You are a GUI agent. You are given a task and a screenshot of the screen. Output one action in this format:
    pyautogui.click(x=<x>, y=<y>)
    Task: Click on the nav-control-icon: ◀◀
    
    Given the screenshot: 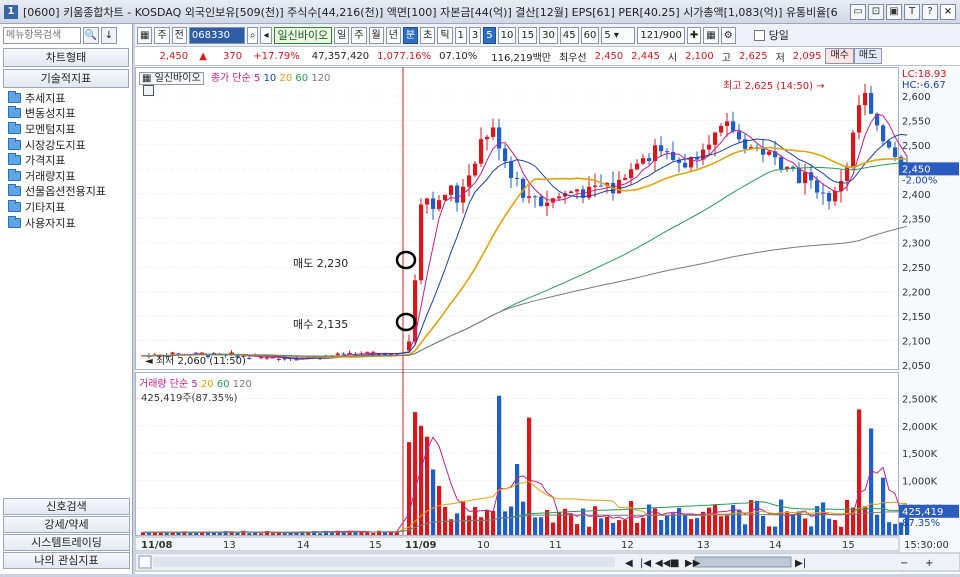 What is the action you would take?
    pyautogui.click(x=663, y=563)
    